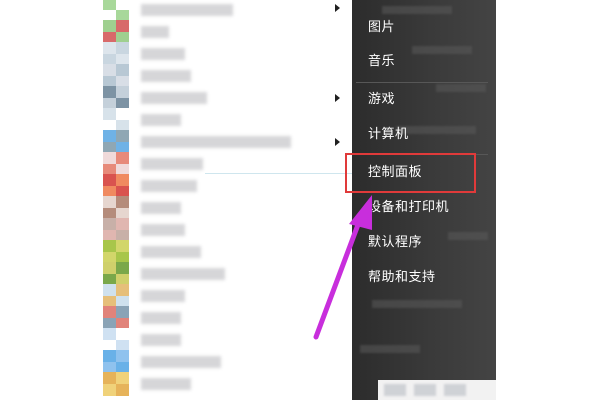 The width and height of the screenshot is (600, 400). Describe the element at coordinates (437, 390) in the screenshot. I see `search-box-area` at that location.